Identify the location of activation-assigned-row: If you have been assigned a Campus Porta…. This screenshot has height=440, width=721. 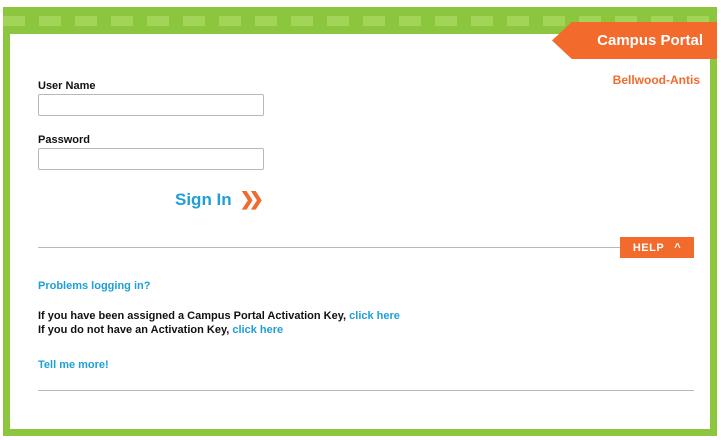
(219, 316).